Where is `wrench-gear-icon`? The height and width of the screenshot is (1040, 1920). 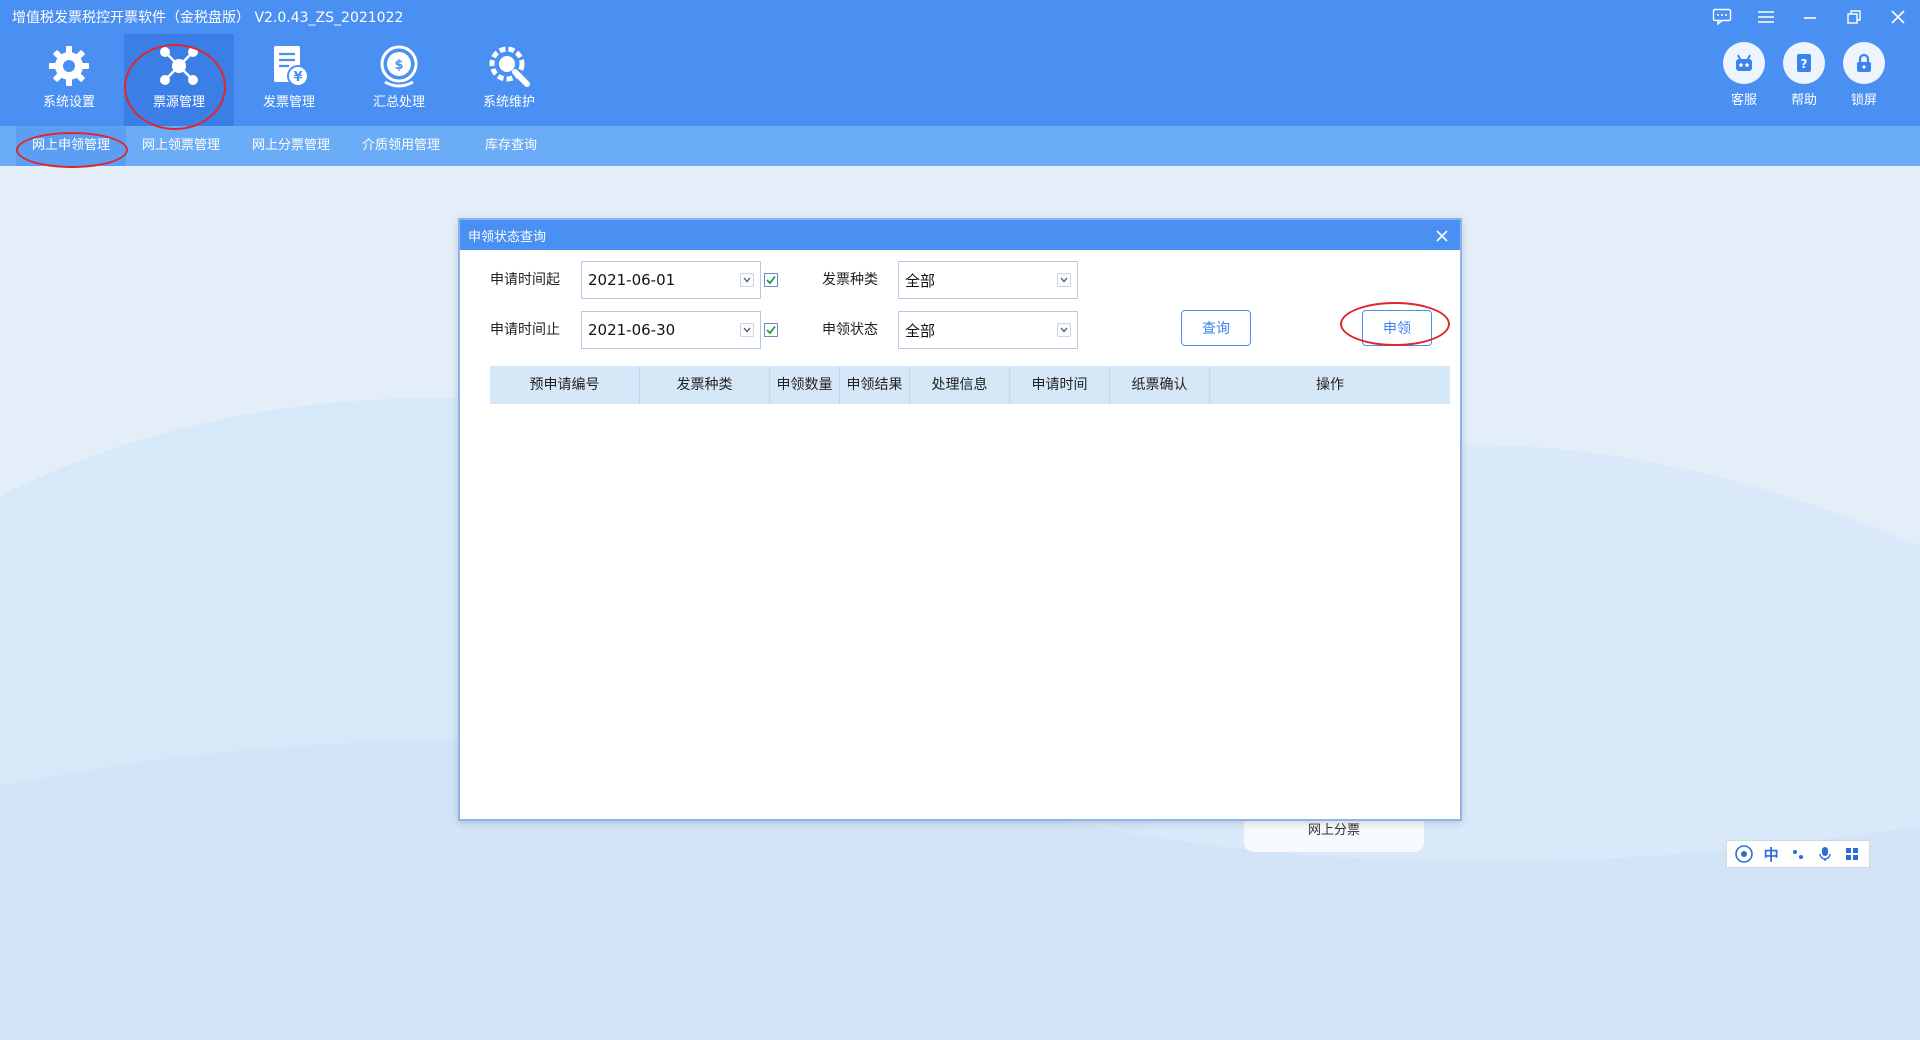 wrench-gear-icon is located at coordinates (509, 66).